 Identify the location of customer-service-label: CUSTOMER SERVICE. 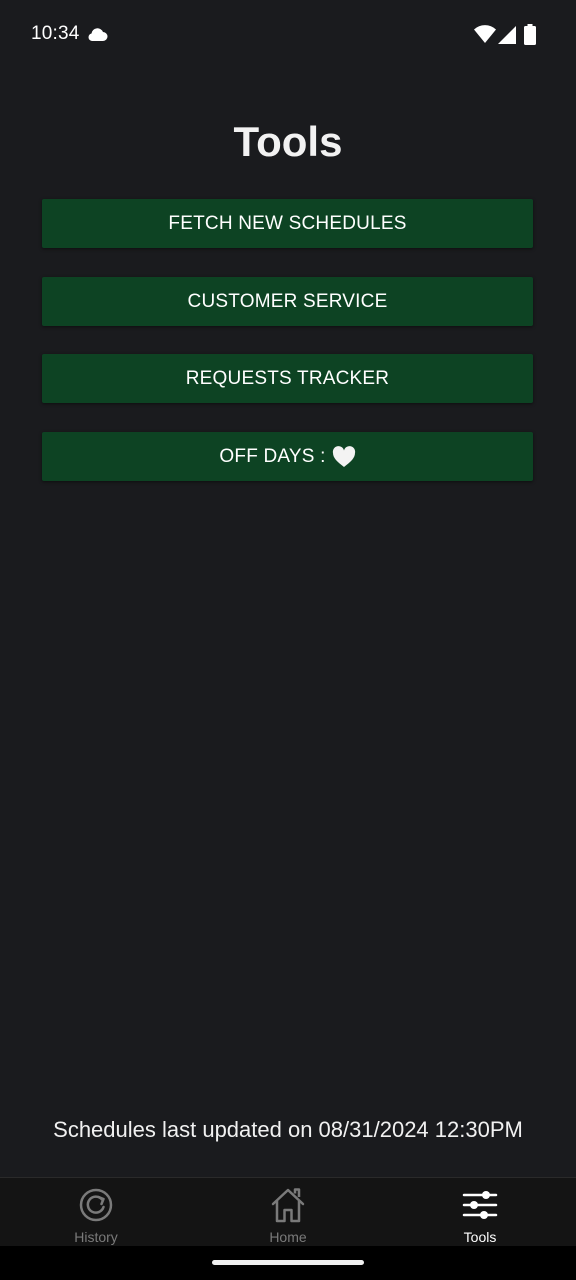
(287, 301).